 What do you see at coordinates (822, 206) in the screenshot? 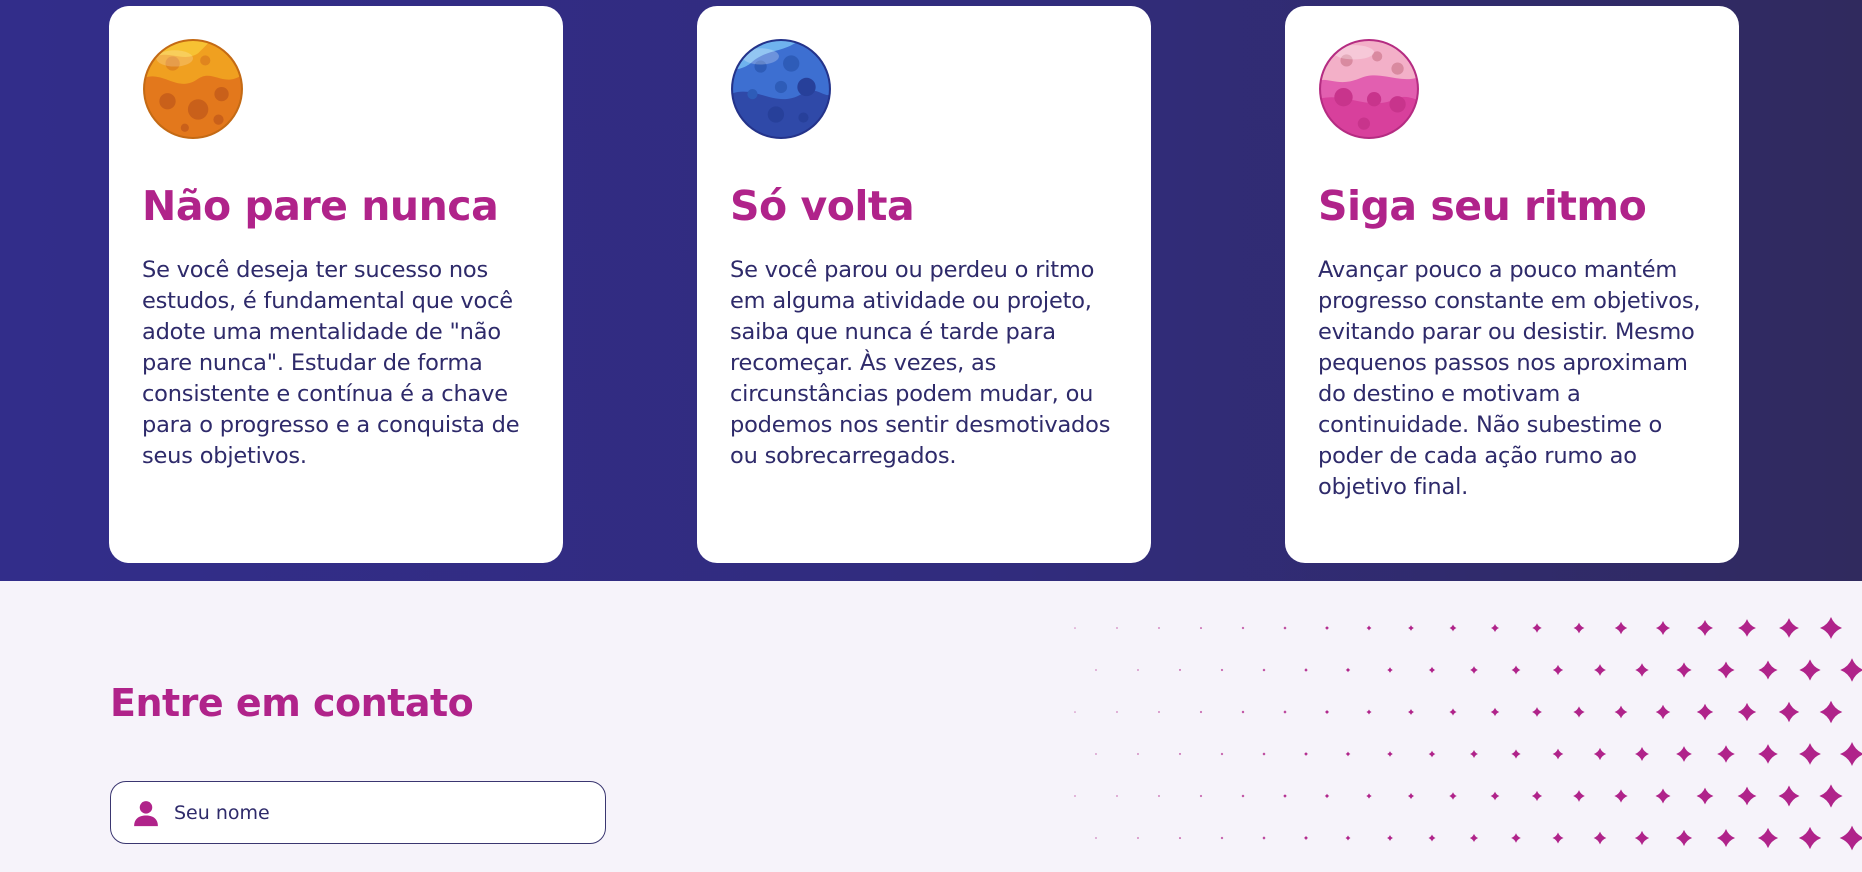
I see `card-title: Só volta` at bounding box center [822, 206].